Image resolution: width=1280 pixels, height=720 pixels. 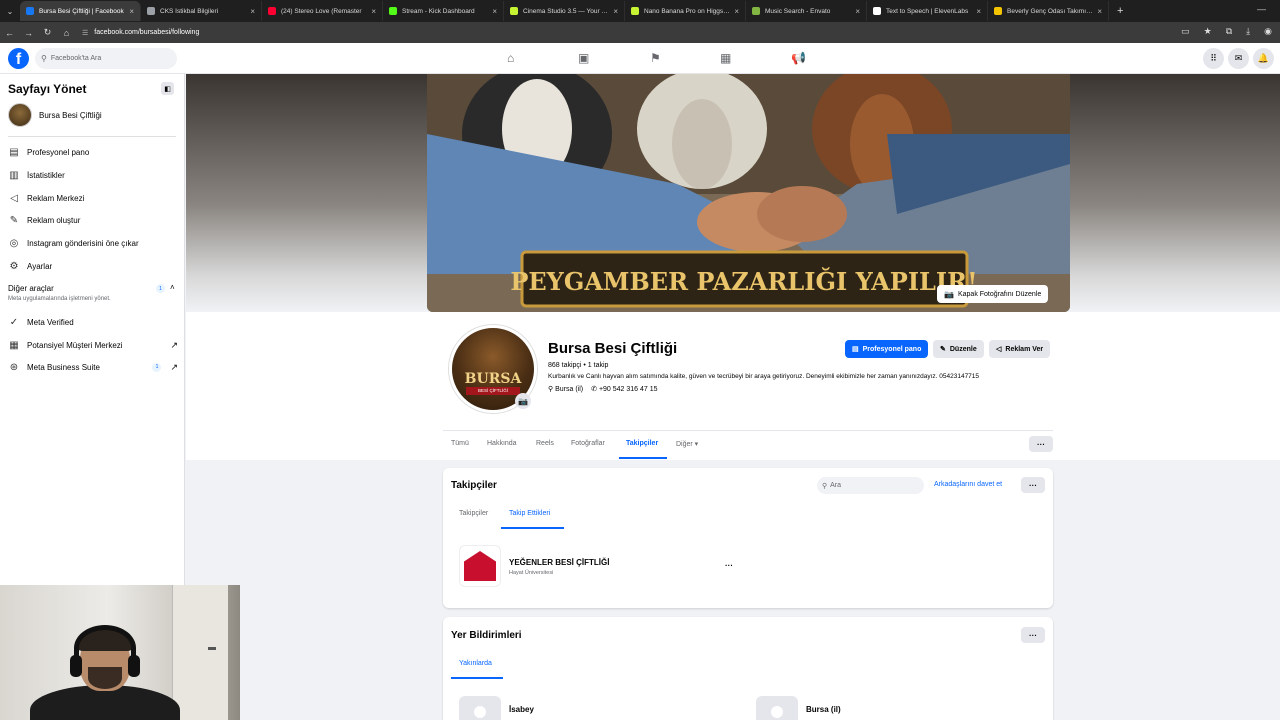 What do you see at coordinates (1120, 11) in the screenshot?
I see `new-tab-icon: +` at bounding box center [1120, 11].